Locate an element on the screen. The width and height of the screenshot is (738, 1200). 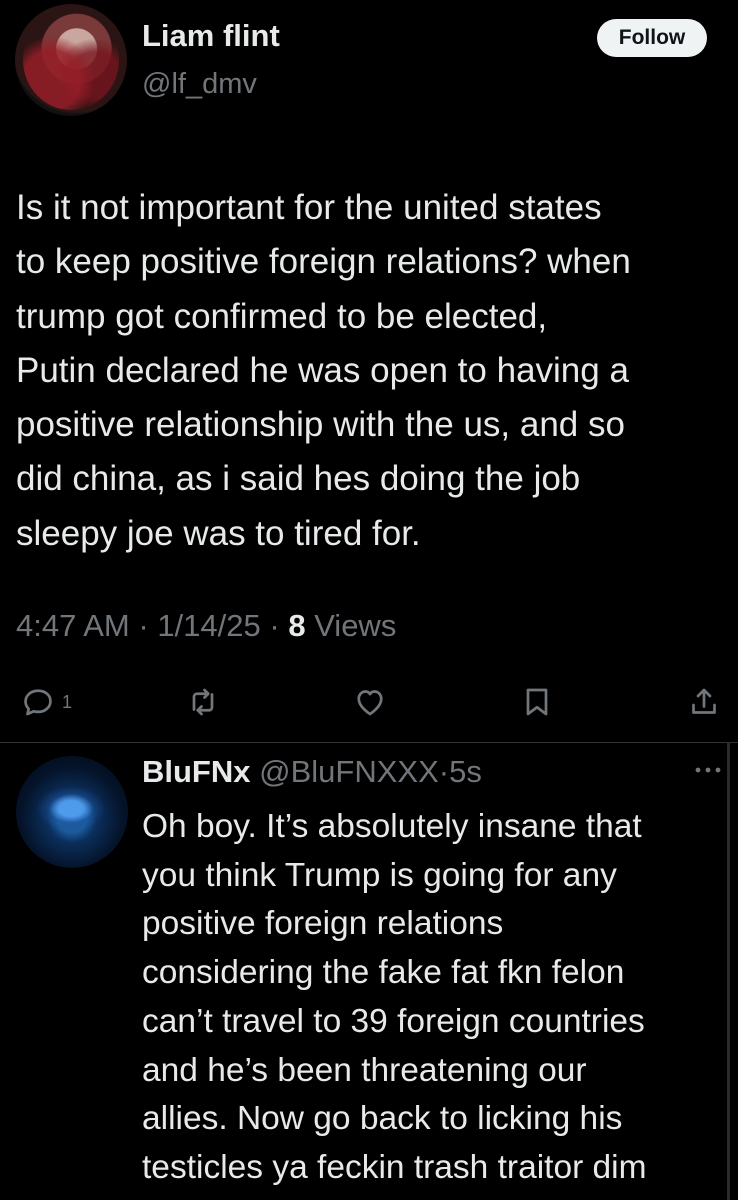
bookmark-button is located at coordinates (537, 702).